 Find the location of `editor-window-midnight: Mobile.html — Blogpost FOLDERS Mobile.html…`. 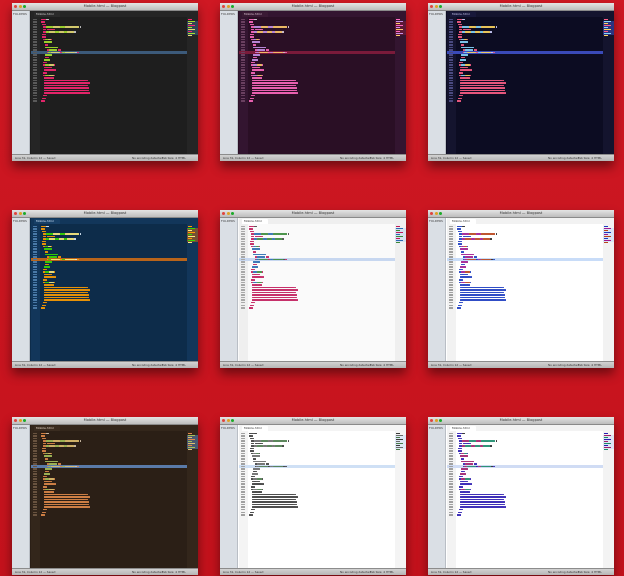

editor-window-midnight: Mobile.html — Blogpost FOLDERS Mobile.html… is located at coordinates (521, 82).